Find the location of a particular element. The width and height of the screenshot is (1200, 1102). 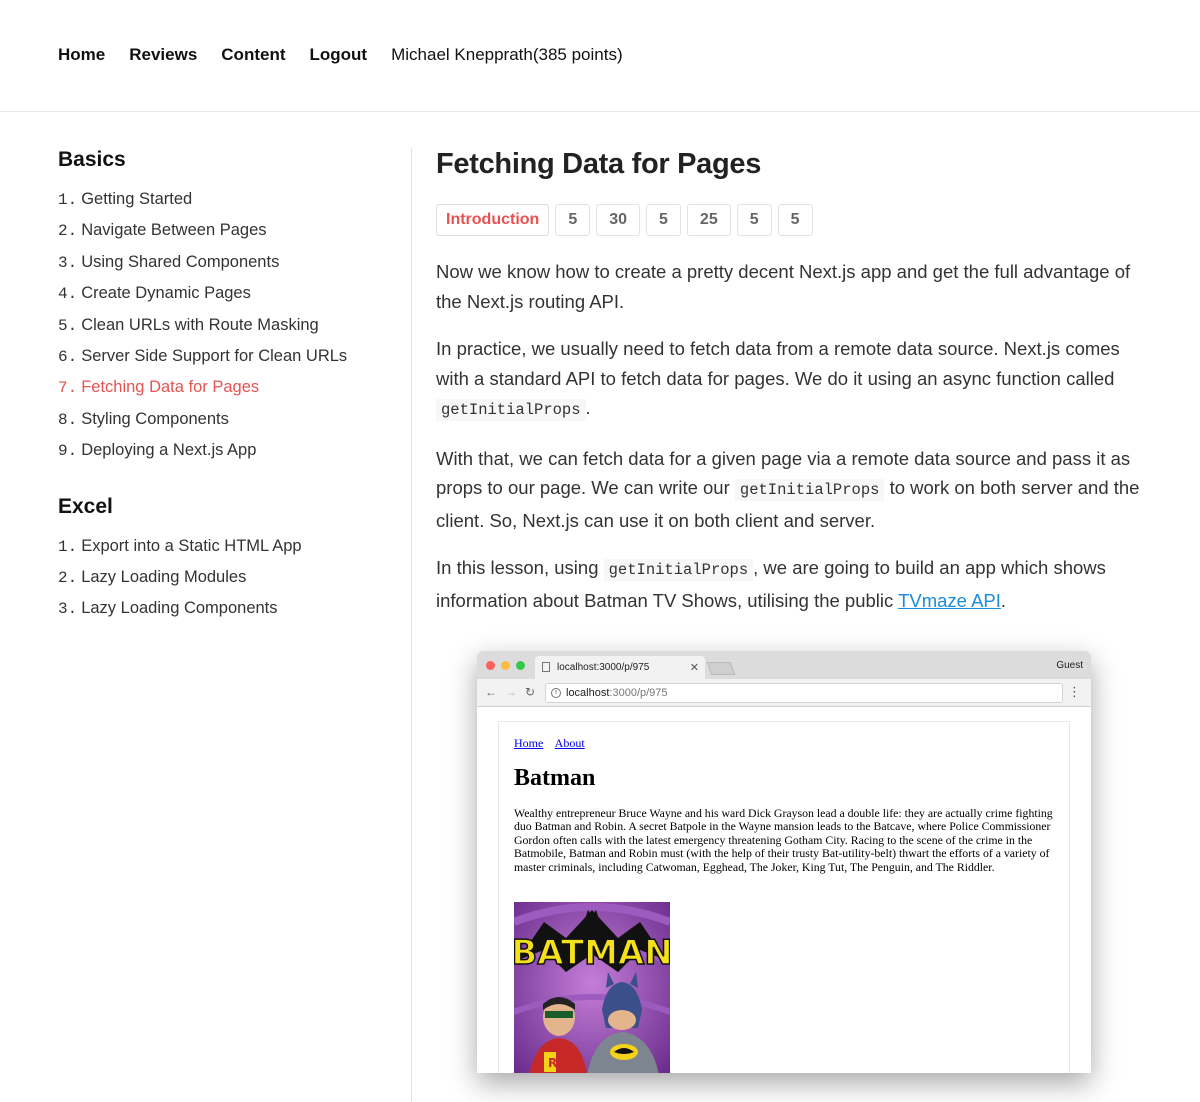

tvmaze-api-link: TVmaze API is located at coordinates (949, 600).